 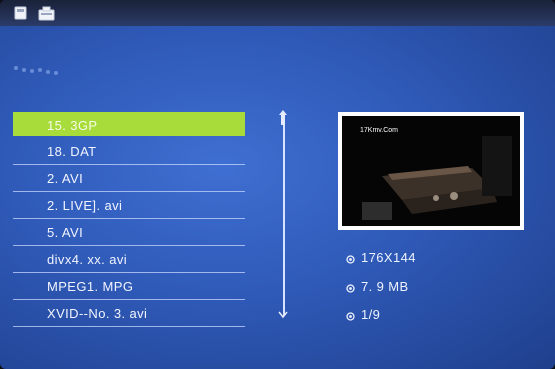 What do you see at coordinates (388, 257) in the screenshot?
I see `resolution-value: 176X144` at bounding box center [388, 257].